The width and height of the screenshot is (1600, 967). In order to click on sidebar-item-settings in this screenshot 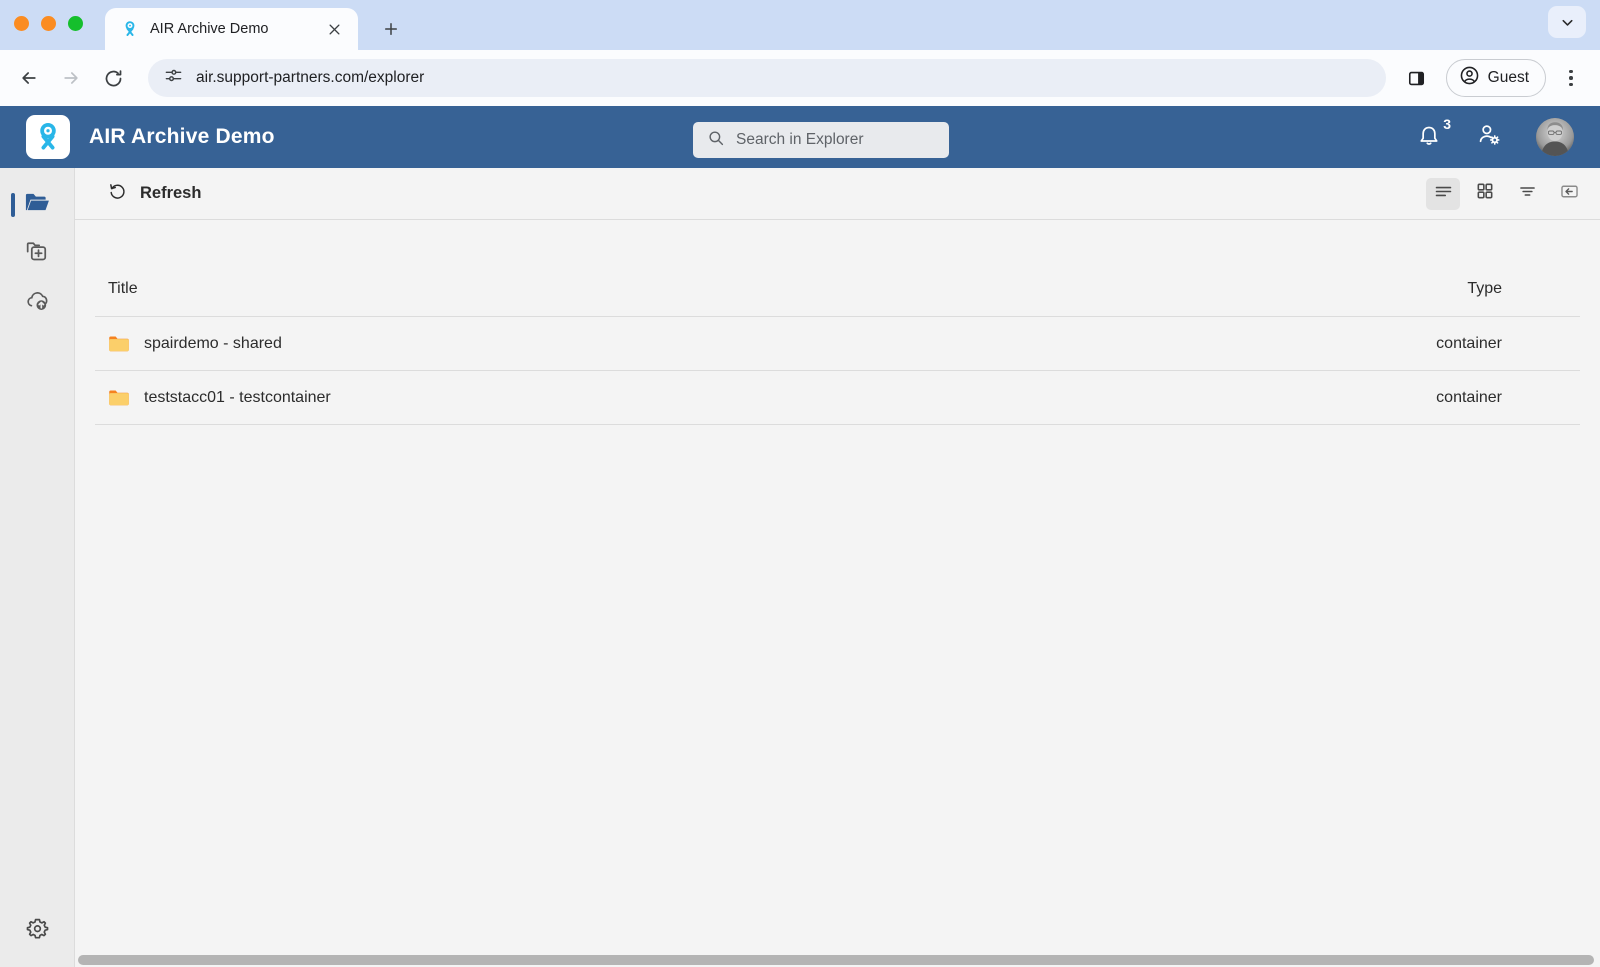, I will do `click(37, 932)`.